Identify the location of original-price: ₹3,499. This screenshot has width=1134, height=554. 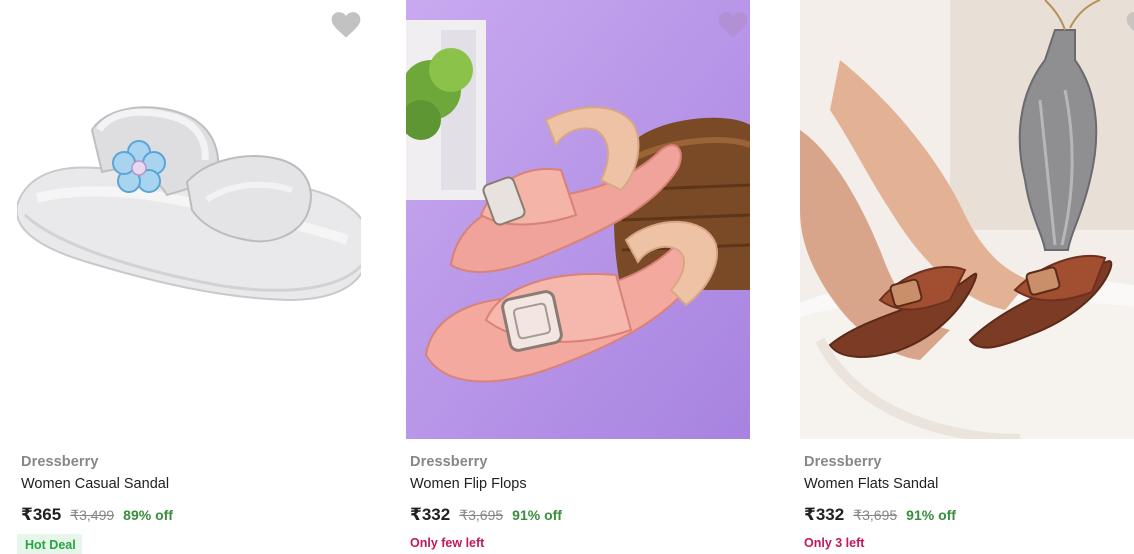
(92, 515).